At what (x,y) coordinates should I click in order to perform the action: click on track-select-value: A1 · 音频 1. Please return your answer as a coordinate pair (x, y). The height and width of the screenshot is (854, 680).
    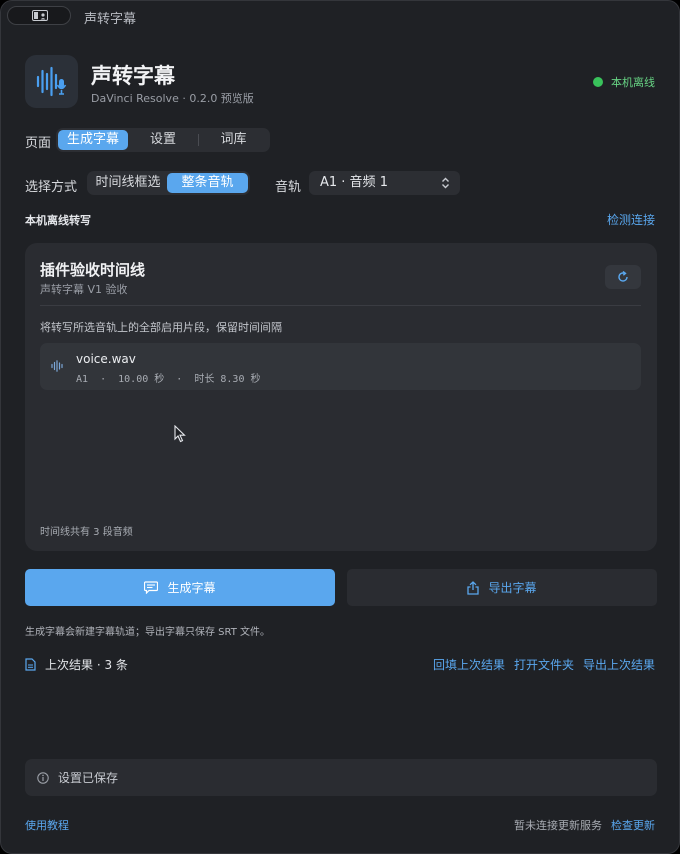
    Looking at the image, I should click on (354, 182).